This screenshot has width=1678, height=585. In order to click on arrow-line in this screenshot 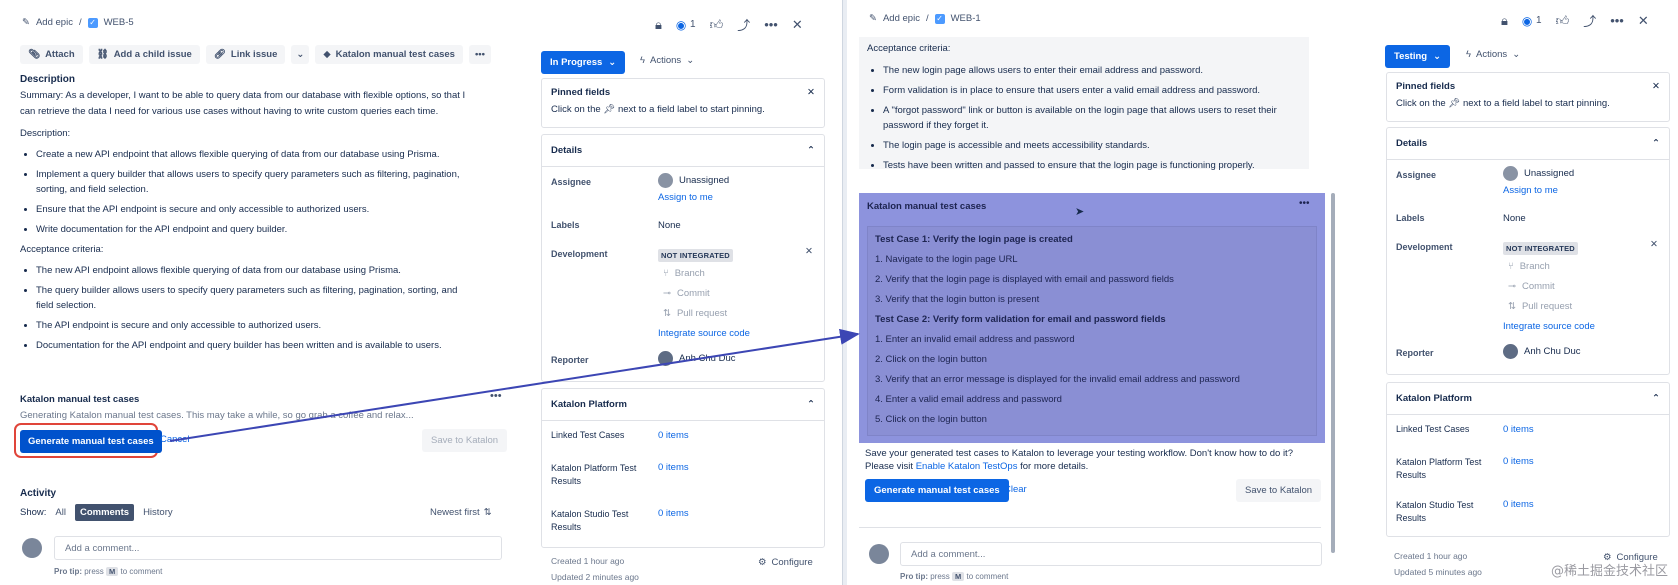, I will do `click(514, 385)`.